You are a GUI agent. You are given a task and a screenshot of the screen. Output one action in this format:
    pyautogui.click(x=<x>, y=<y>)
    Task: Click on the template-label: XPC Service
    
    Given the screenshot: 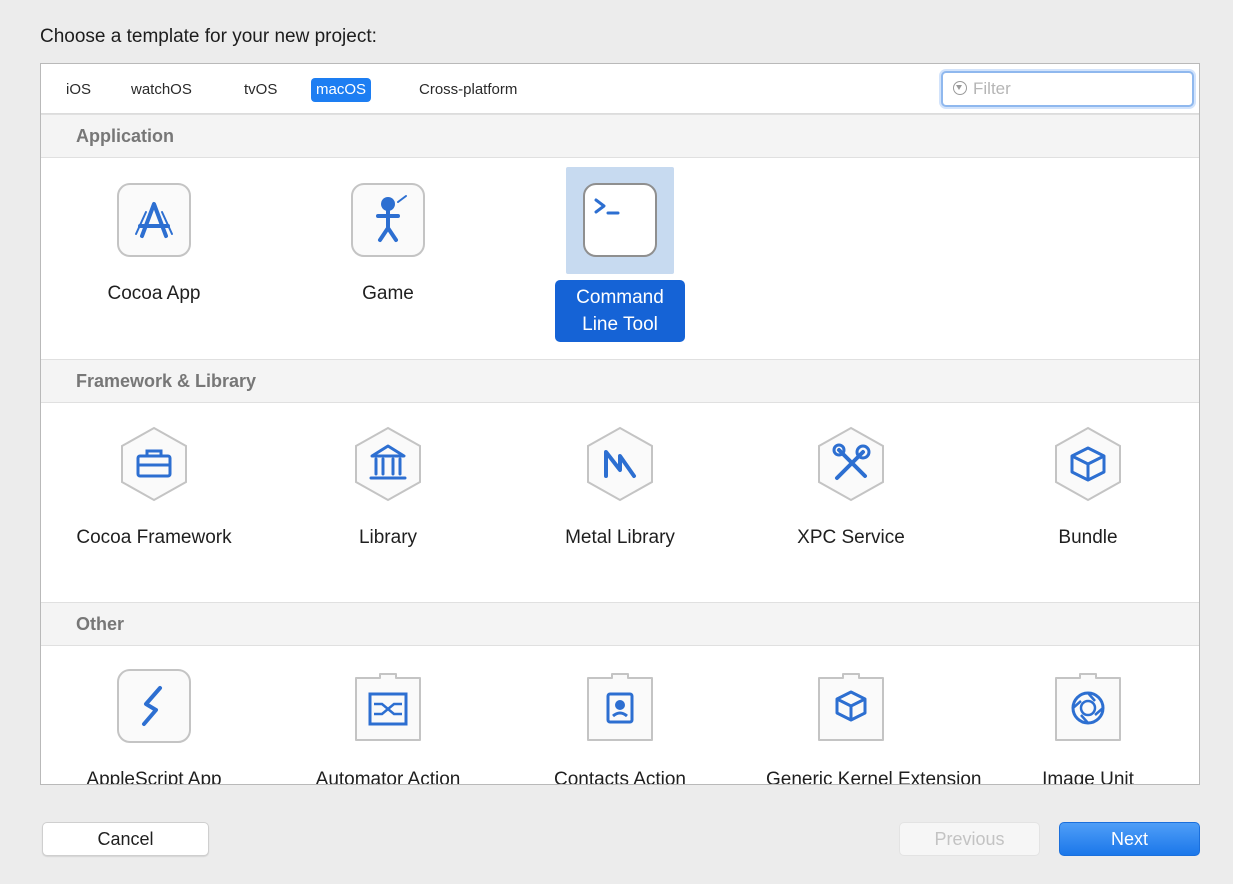 What is the action you would take?
    pyautogui.click(x=851, y=537)
    